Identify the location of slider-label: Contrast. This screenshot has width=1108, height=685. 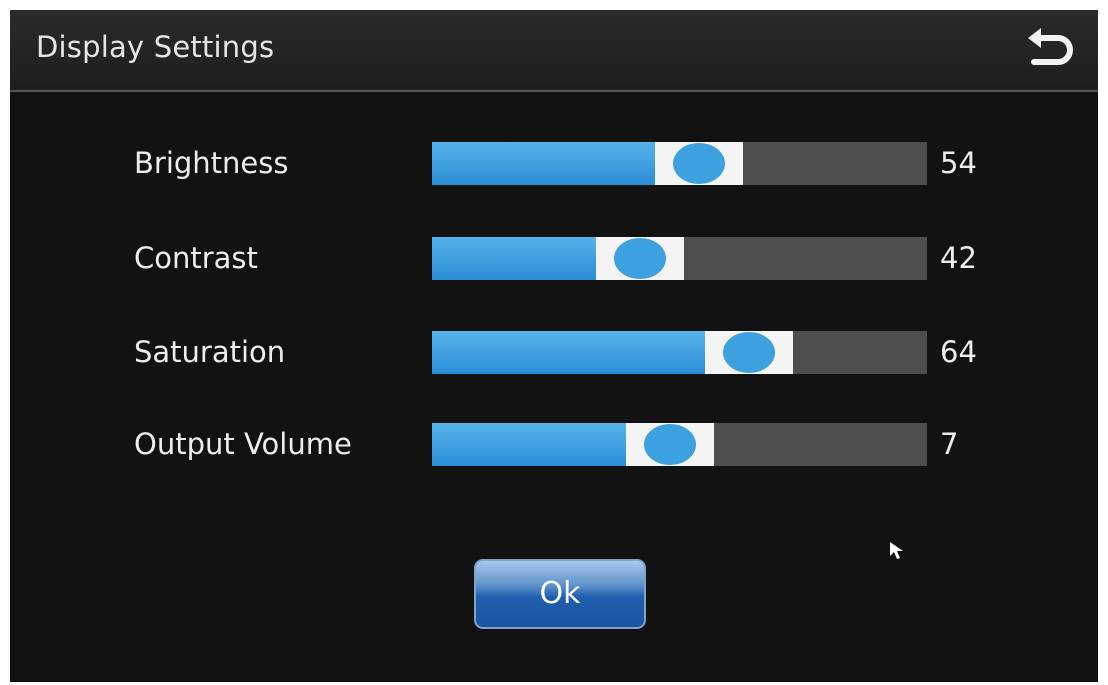
(196, 258).